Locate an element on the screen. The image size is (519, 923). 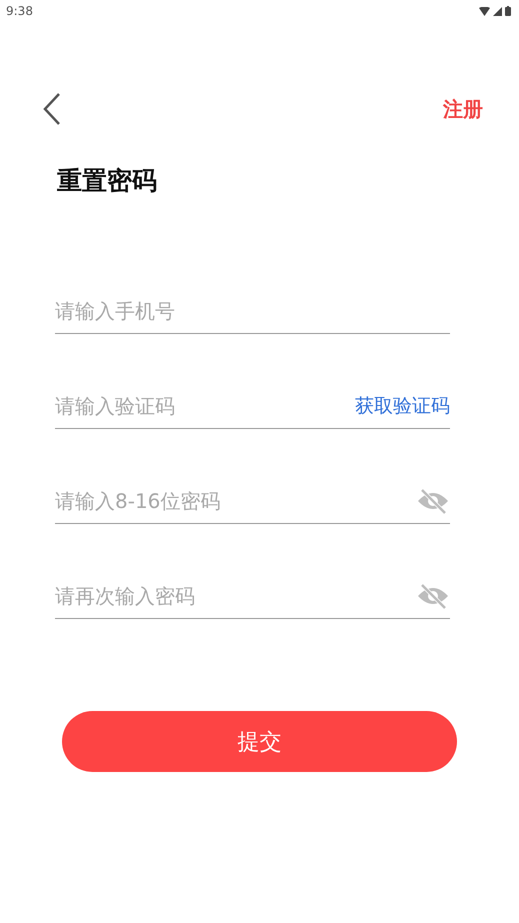
signal-icon is located at coordinates (497, 11).